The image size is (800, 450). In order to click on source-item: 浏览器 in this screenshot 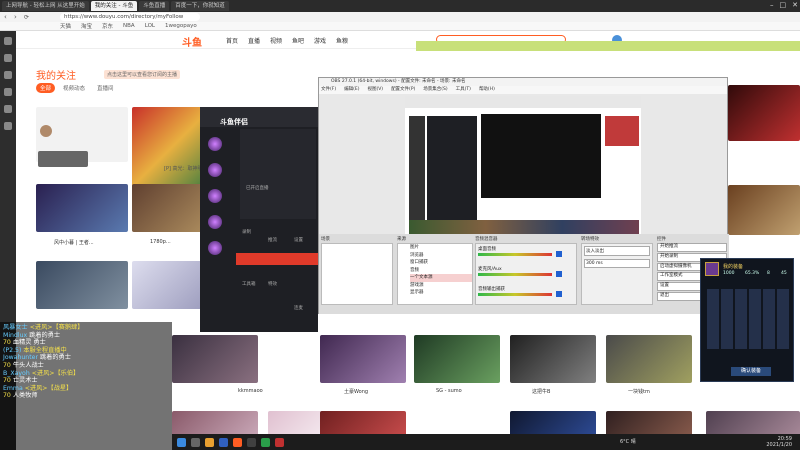, I will do `click(441, 256)`.